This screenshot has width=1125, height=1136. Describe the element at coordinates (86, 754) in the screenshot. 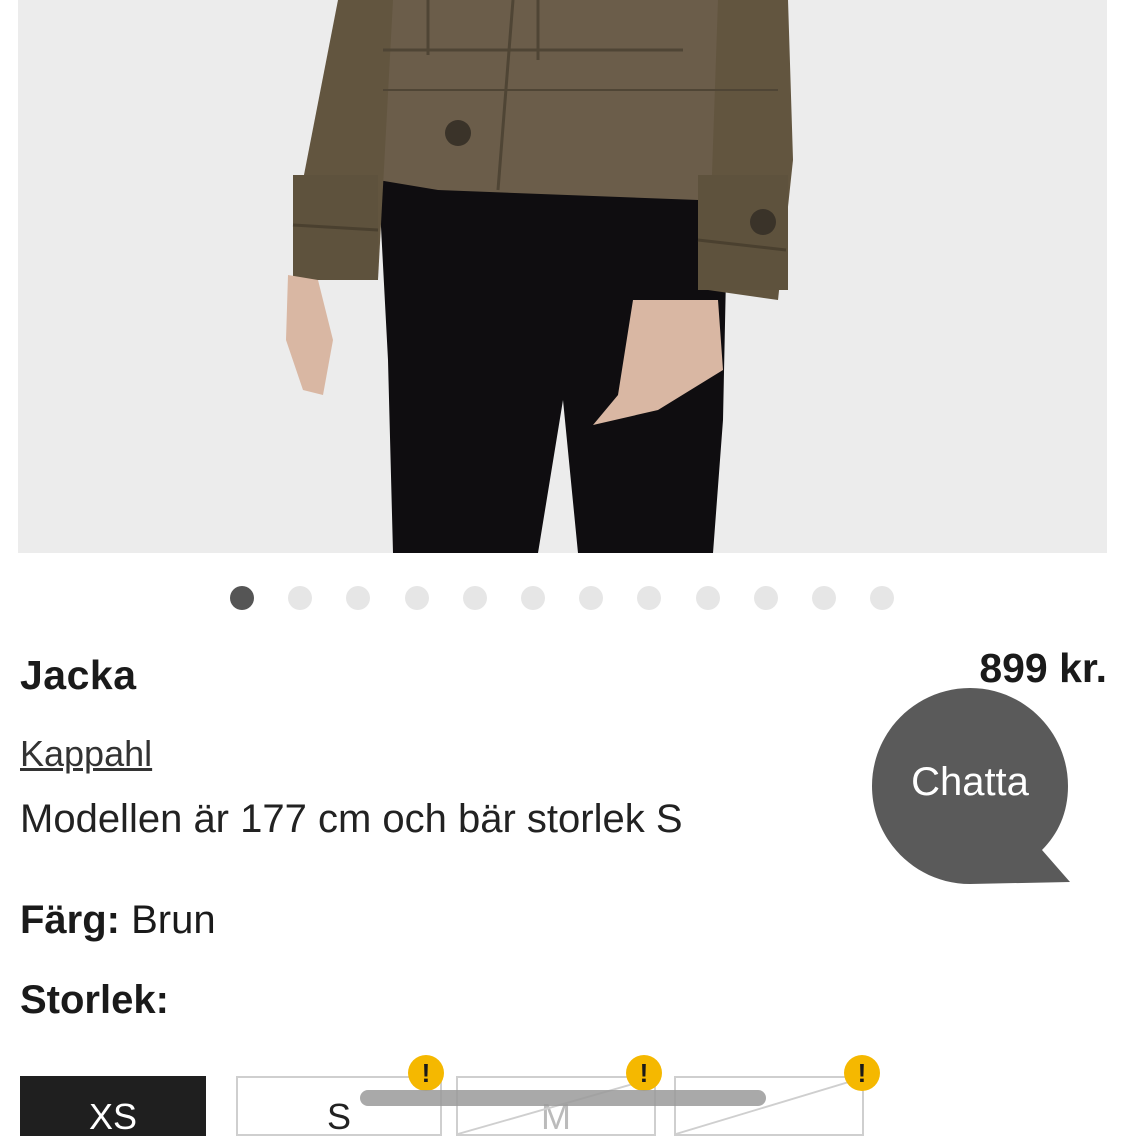

I see `brand-link: Kappahl` at that location.